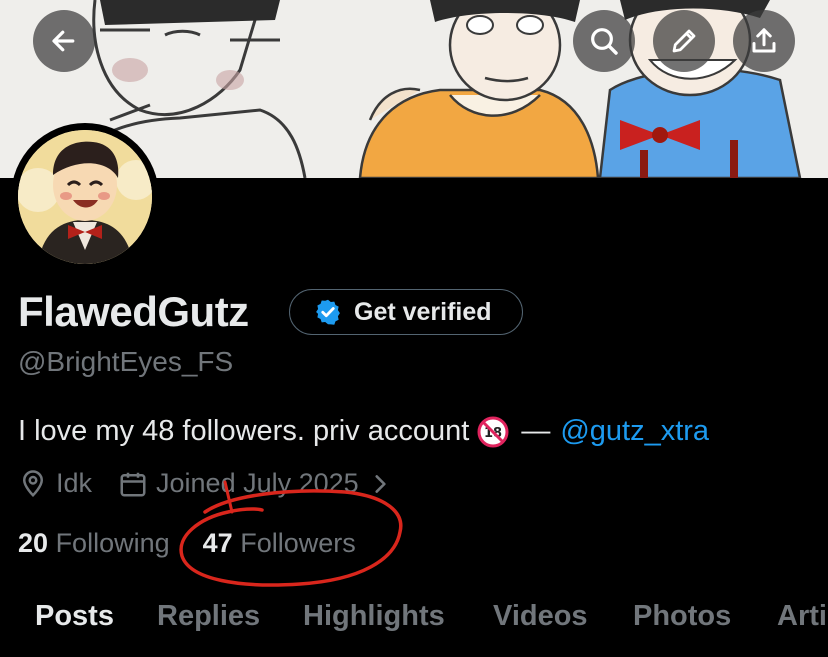 The height and width of the screenshot is (657, 828). Describe the element at coordinates (802, 616) in the screenshot. I see `tab-articles: Arti` at that location.